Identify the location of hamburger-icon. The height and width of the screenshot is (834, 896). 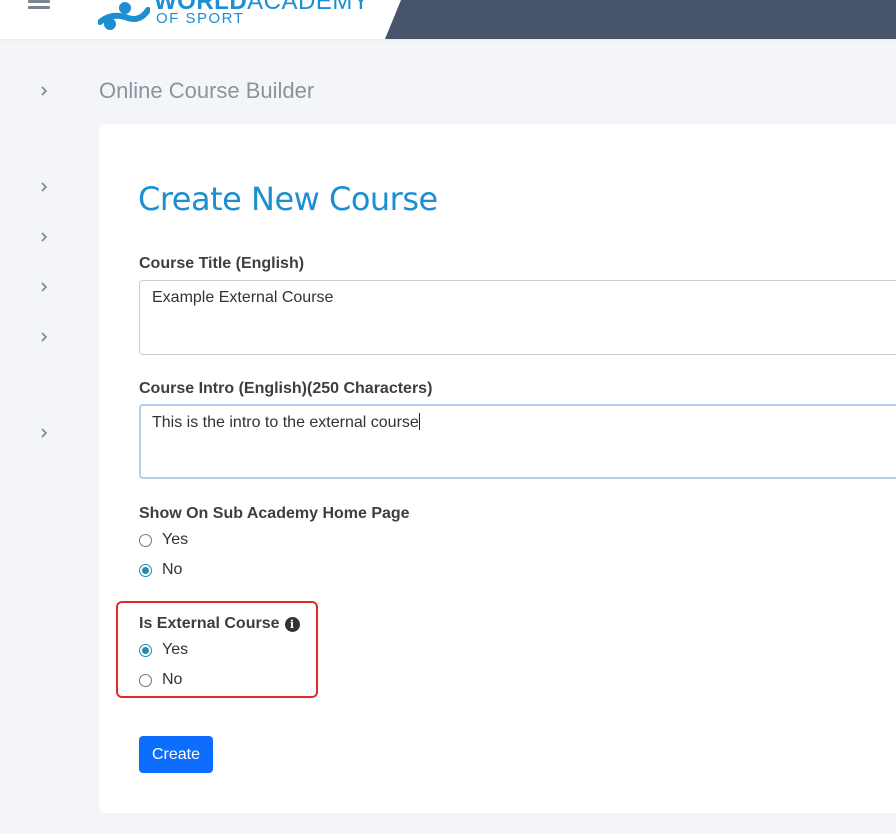
(39, 6).